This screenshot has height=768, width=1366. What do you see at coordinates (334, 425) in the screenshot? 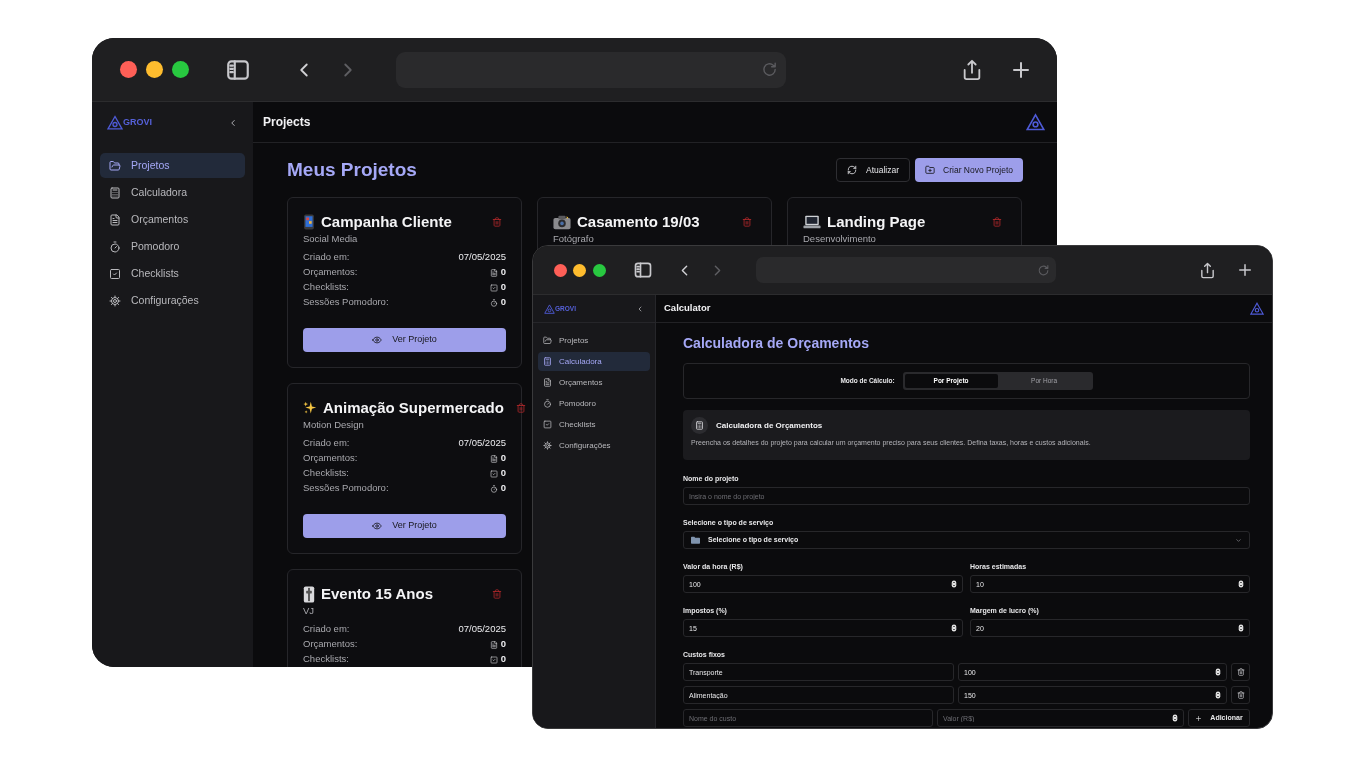
I see `project-category: Motion Design` at bounding box center [334, 425].